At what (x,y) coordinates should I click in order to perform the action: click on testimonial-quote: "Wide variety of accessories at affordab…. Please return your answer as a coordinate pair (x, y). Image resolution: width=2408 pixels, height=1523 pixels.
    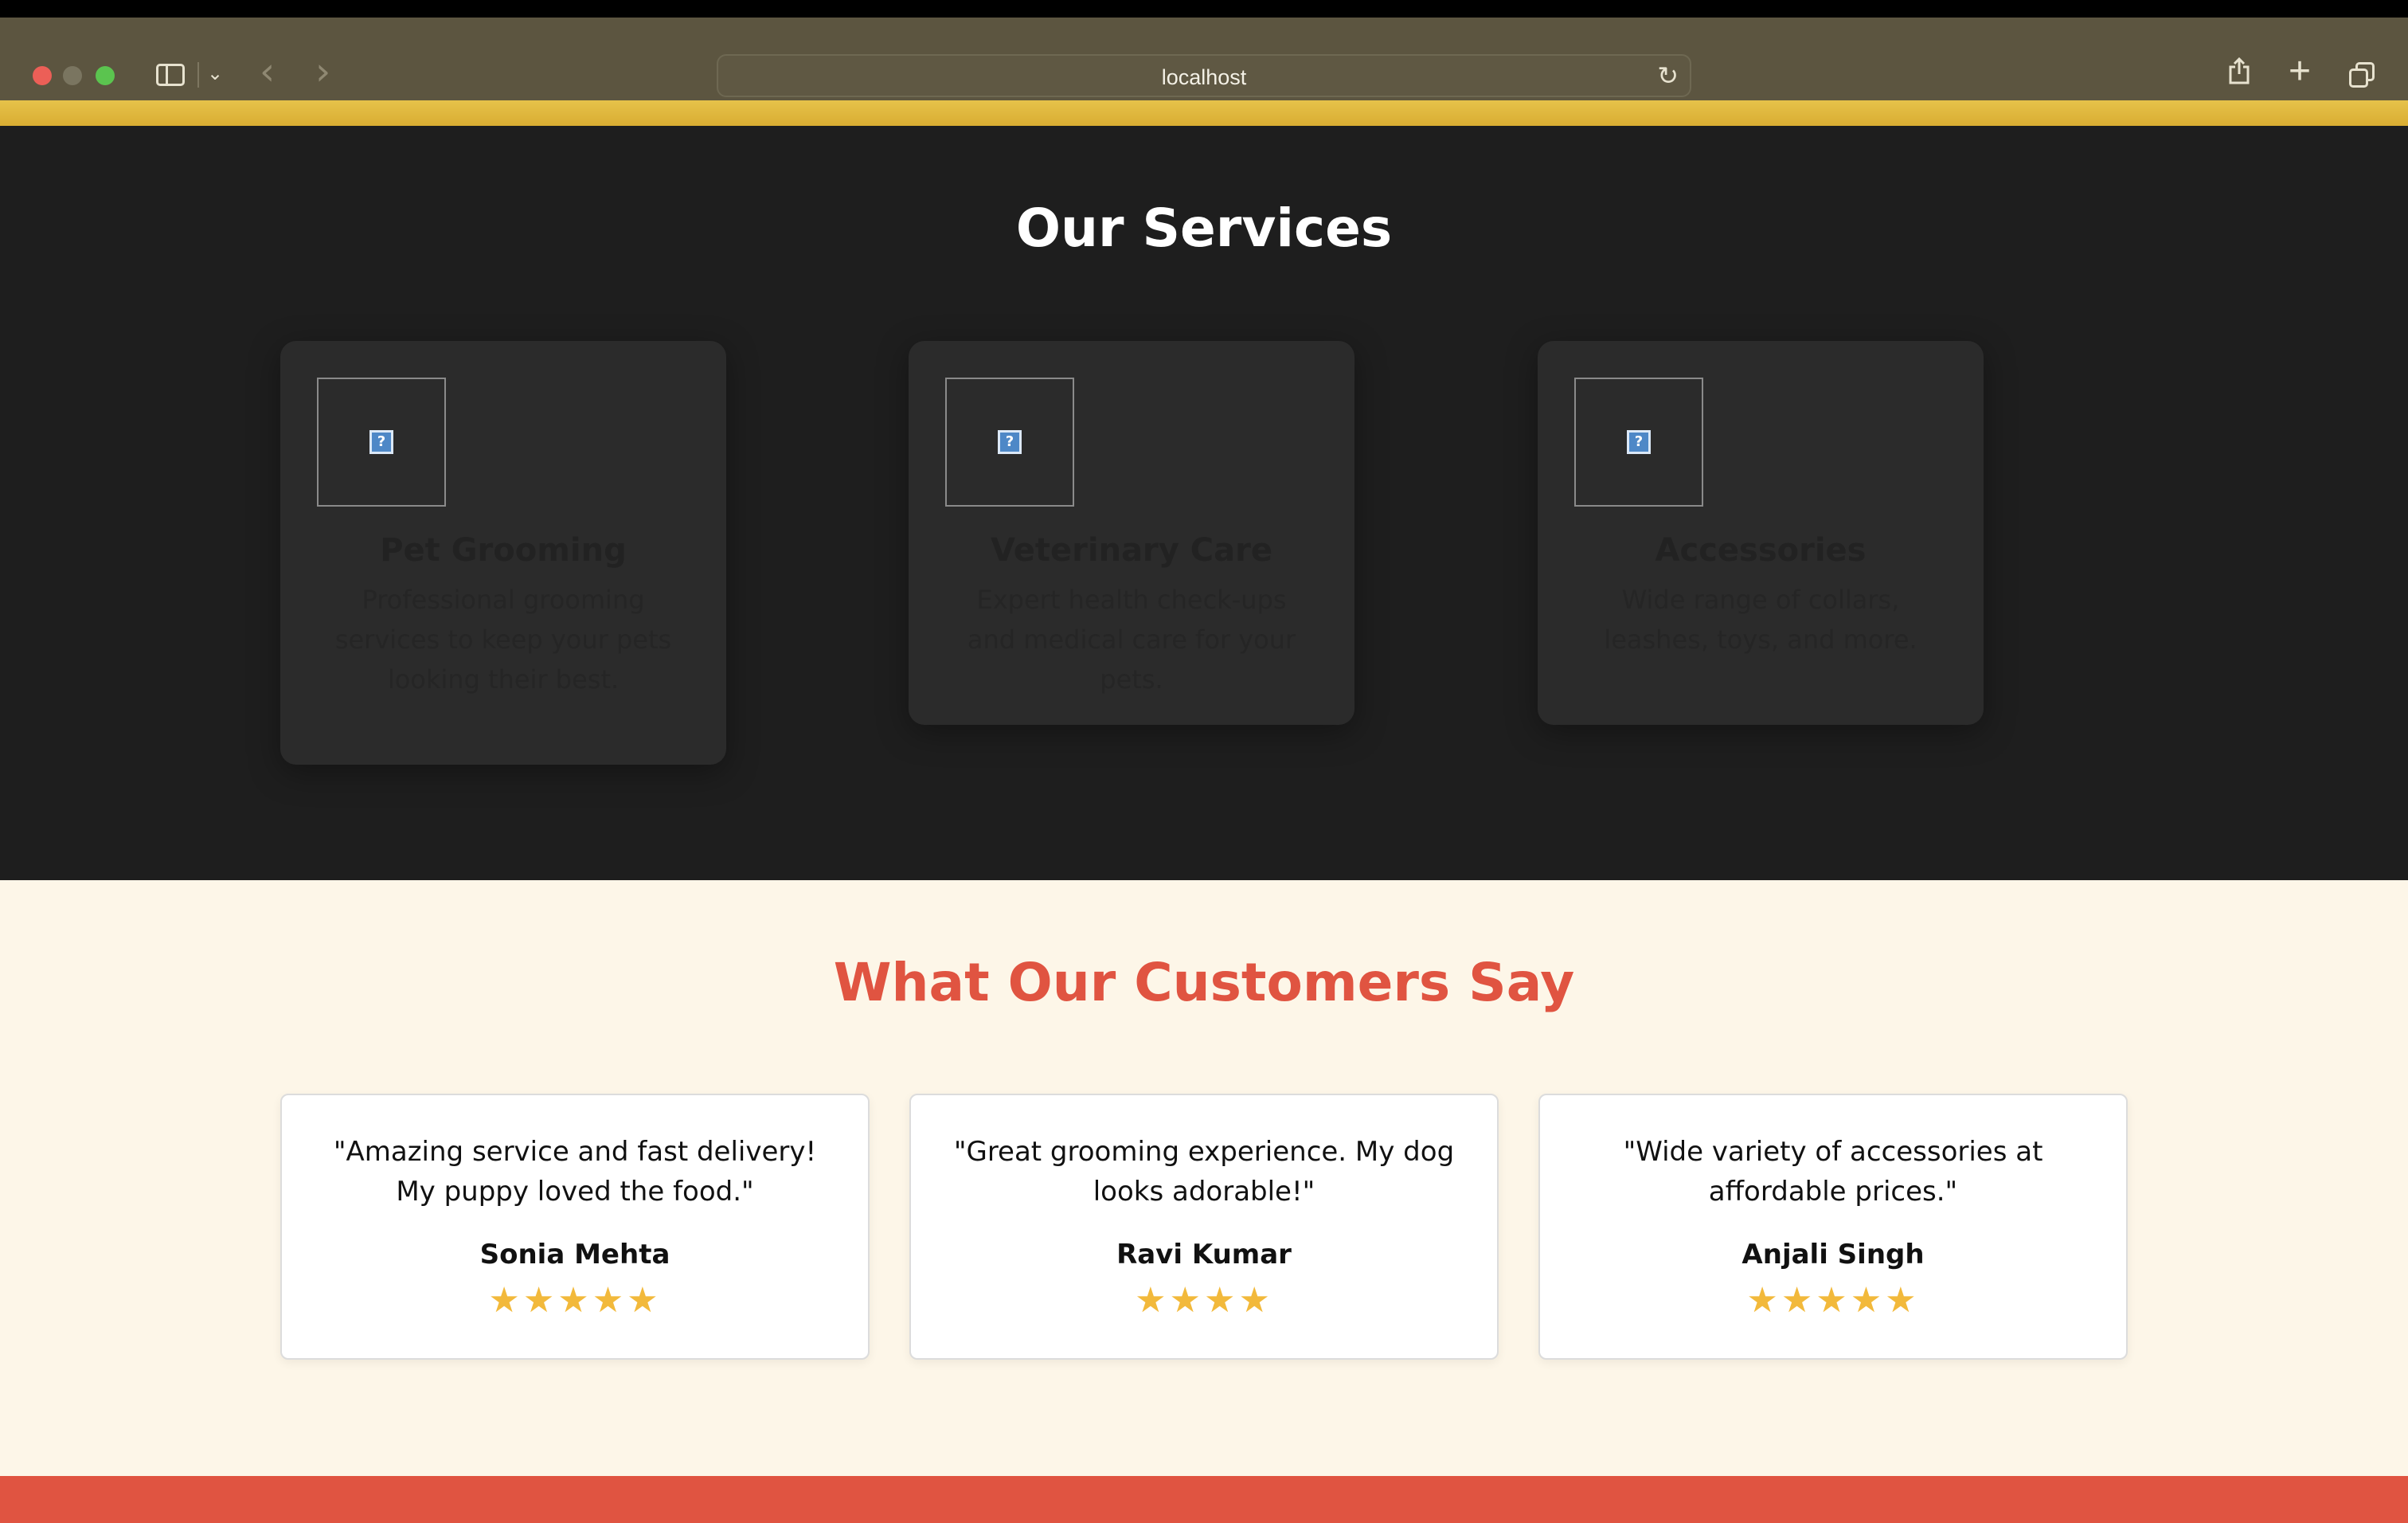
    Looking at the image, I should click on (1833, 1172).